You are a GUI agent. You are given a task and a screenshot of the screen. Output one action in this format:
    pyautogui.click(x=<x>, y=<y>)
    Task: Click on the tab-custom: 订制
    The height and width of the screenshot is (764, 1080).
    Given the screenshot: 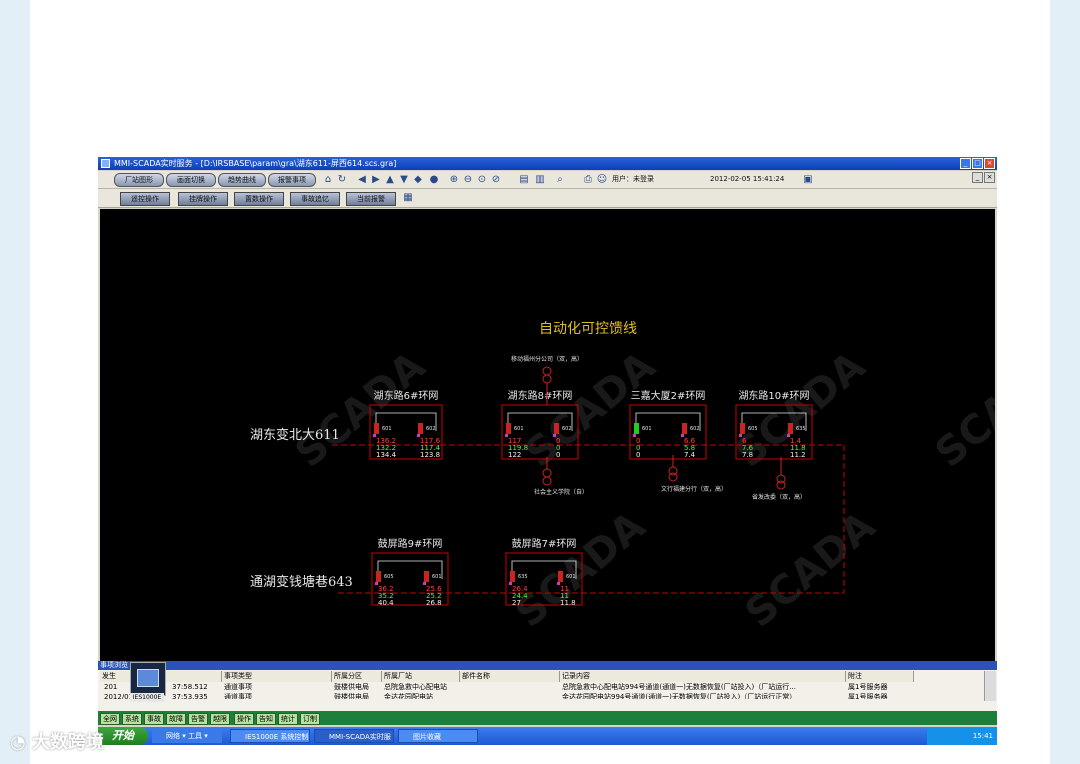 What is the action you would take?
    pyautogui.click(x=310, y=719)
    